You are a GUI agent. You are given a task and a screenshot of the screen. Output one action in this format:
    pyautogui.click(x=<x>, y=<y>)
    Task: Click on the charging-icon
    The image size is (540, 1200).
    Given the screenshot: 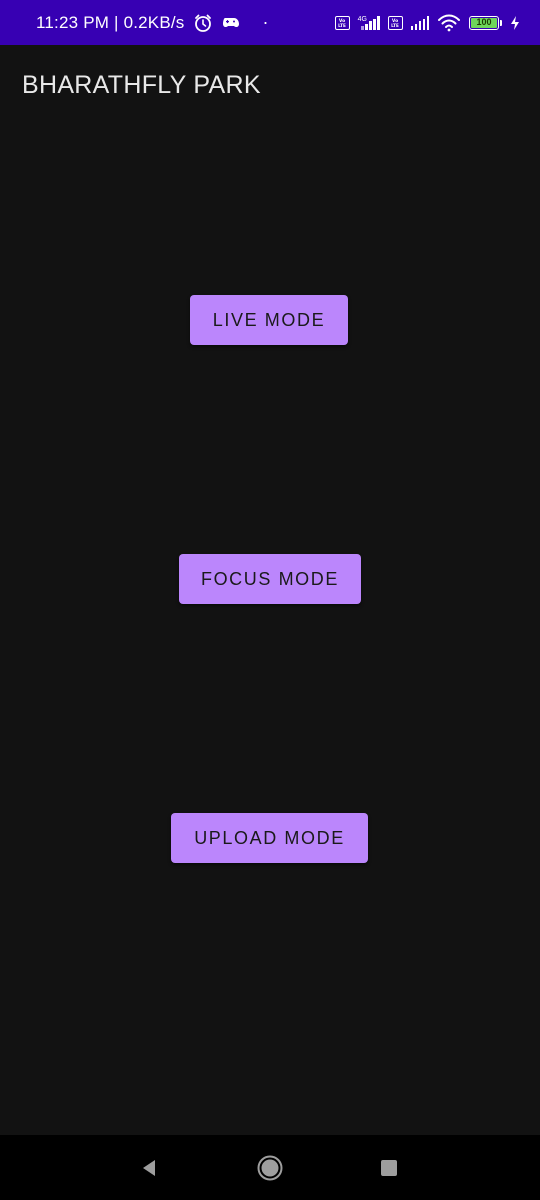 What is the action you would take?
    pyautogui.click(x=515, y=23)
    